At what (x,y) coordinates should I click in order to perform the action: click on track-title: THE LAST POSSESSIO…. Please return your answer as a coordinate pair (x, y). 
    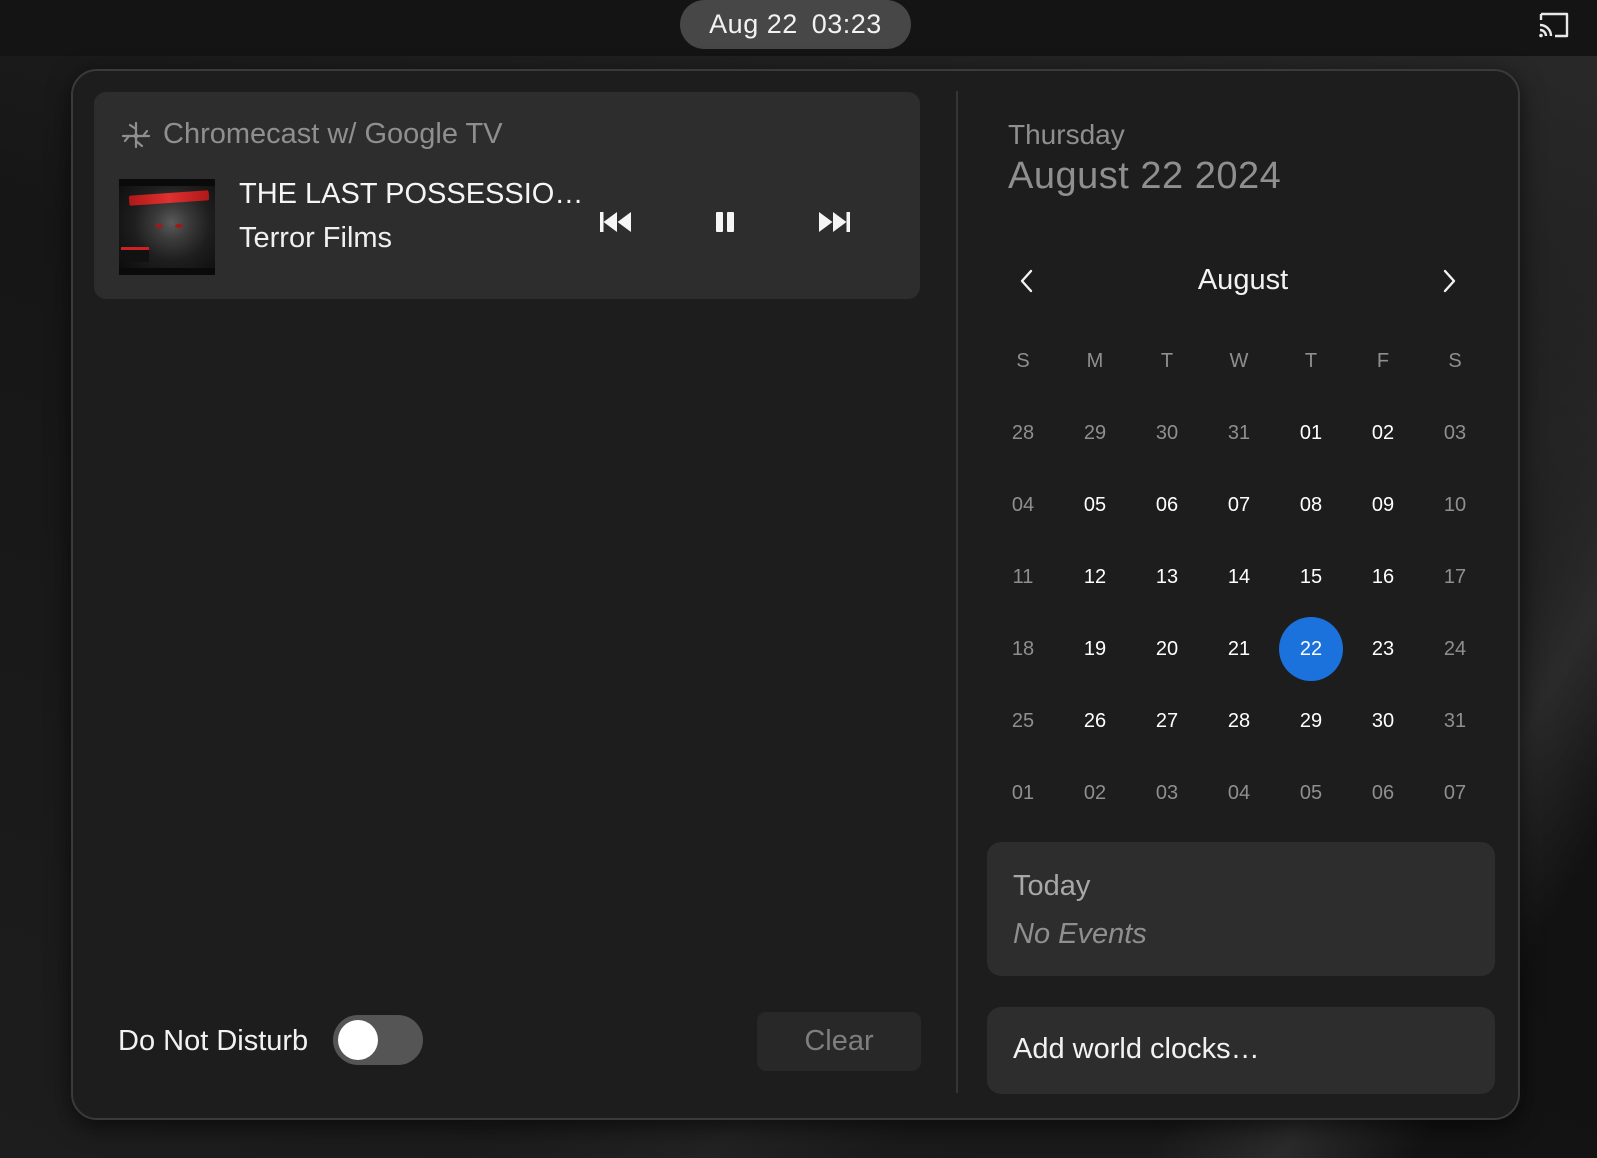
    Looking at the image, I should click on (411, 194).